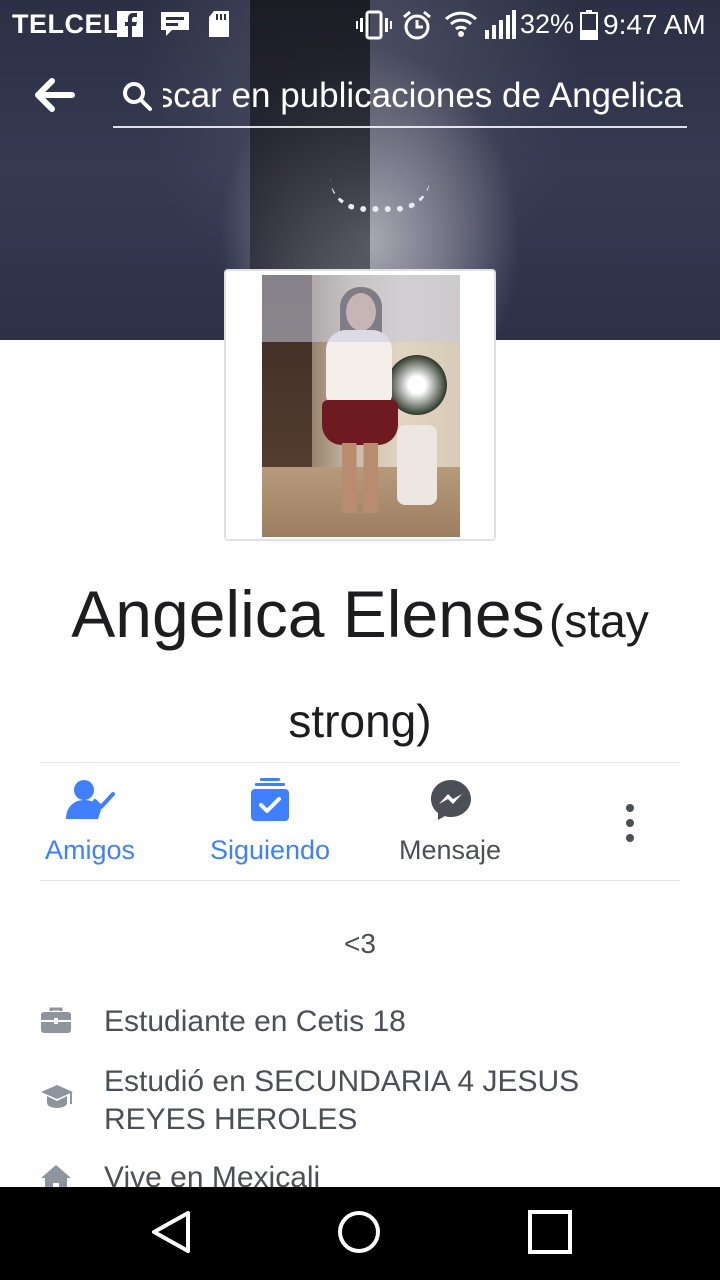  Describe the element at coordinates (66, 24) in the screenshot. I see `carrier-label: TELCEL` at that location.